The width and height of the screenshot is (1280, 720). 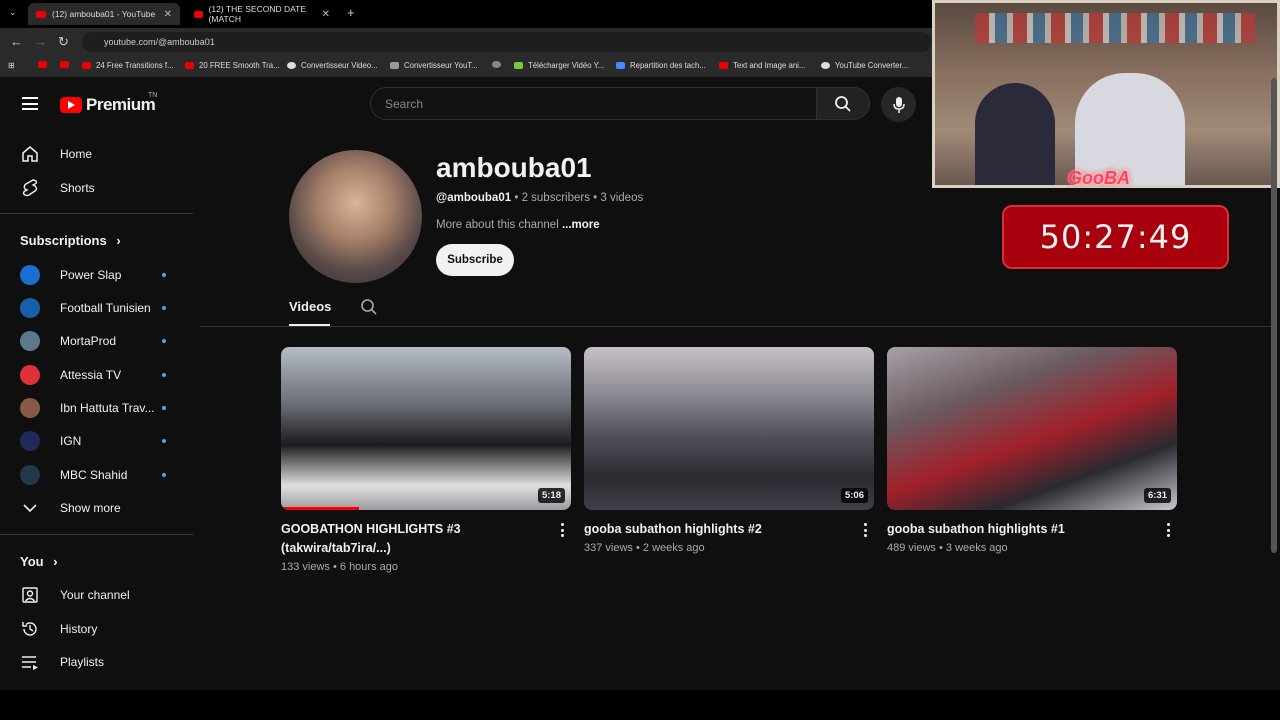 What do you see at coordinates (30, 508) in the screenshot?
I see `chevron-down-icon` at bounding box center [30, 508].